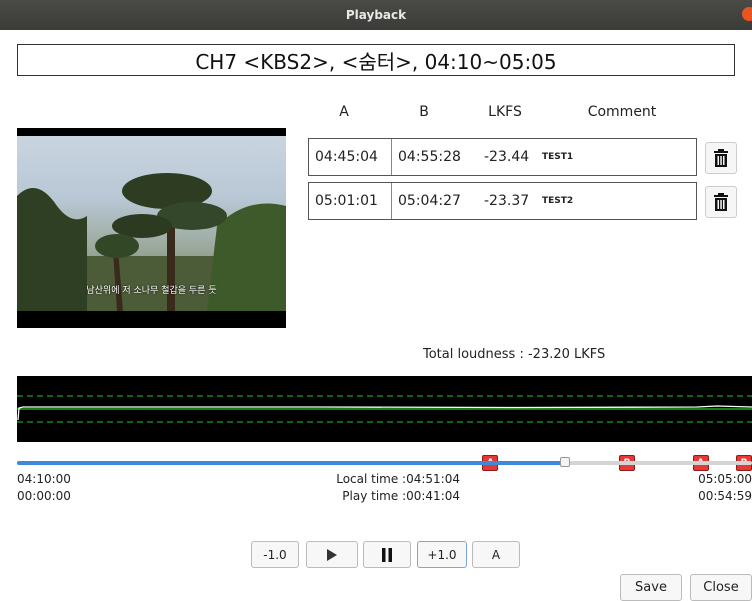  I want to click on start-time: 04:10:00, so click(44, 479).